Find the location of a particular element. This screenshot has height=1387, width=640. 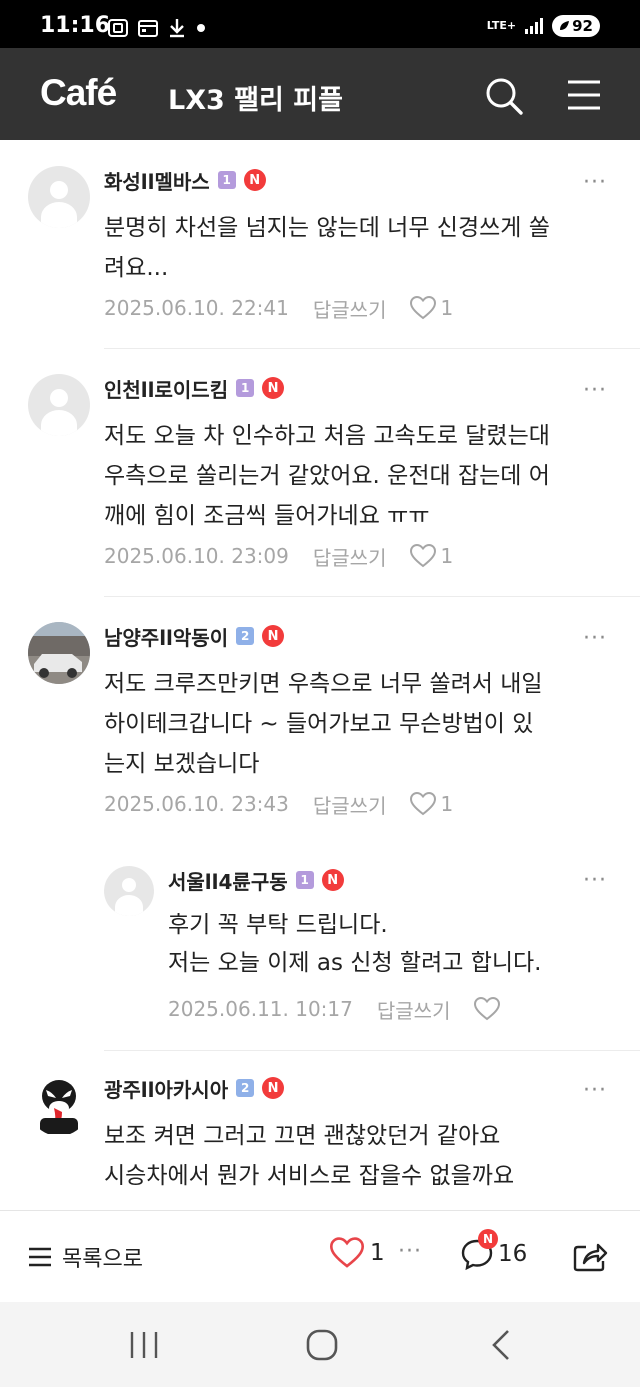

home-icon is located at coordinates (322, 1345).